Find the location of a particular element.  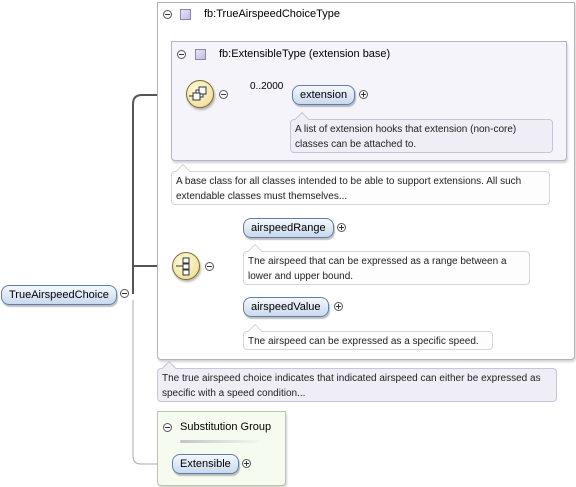

choice-item-label: airspeedRange is located at coordinates (288, 228).